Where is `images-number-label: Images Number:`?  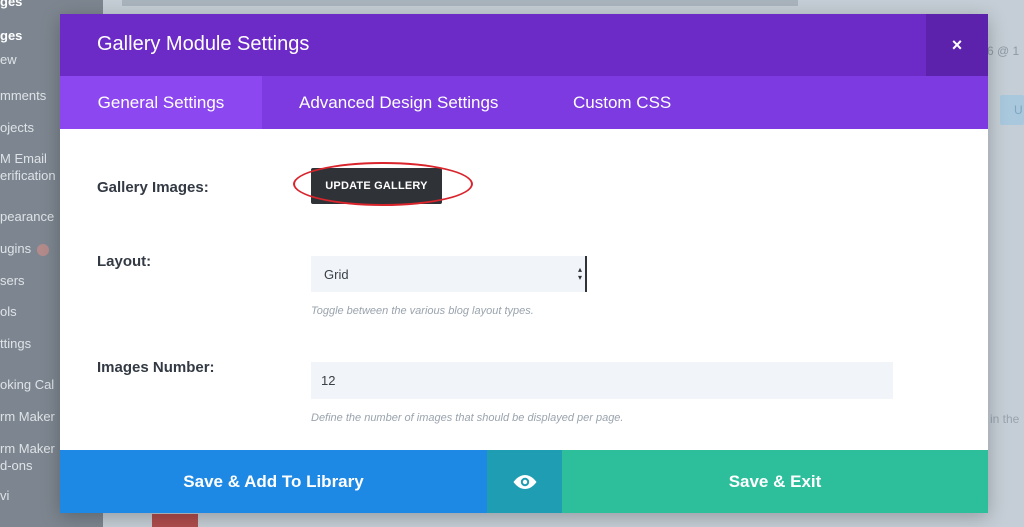 images-number-label: Images Number: is located at coordinates (156, 367).